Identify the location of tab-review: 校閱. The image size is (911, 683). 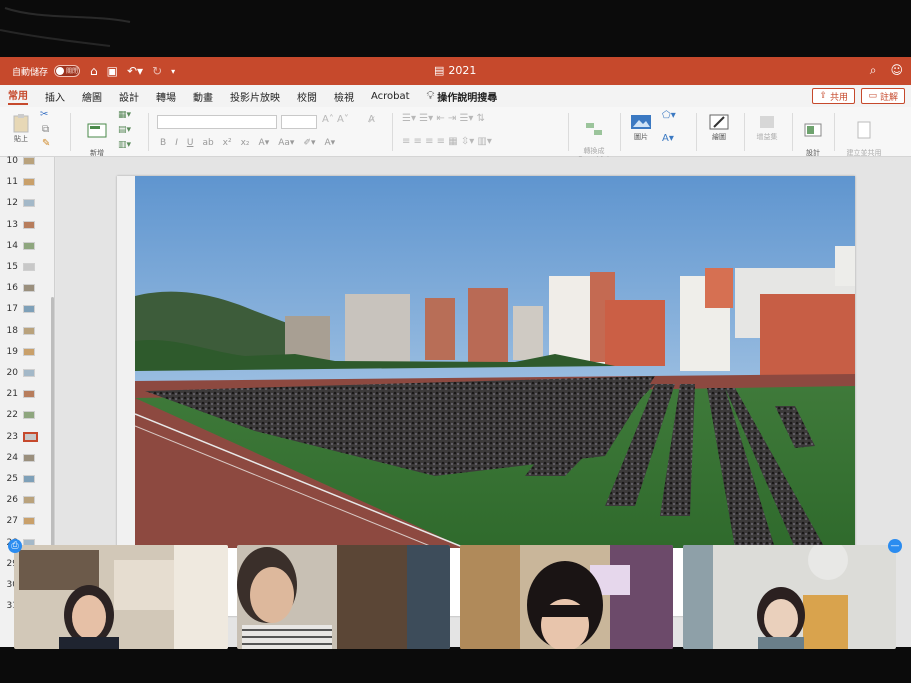
(307, 96).